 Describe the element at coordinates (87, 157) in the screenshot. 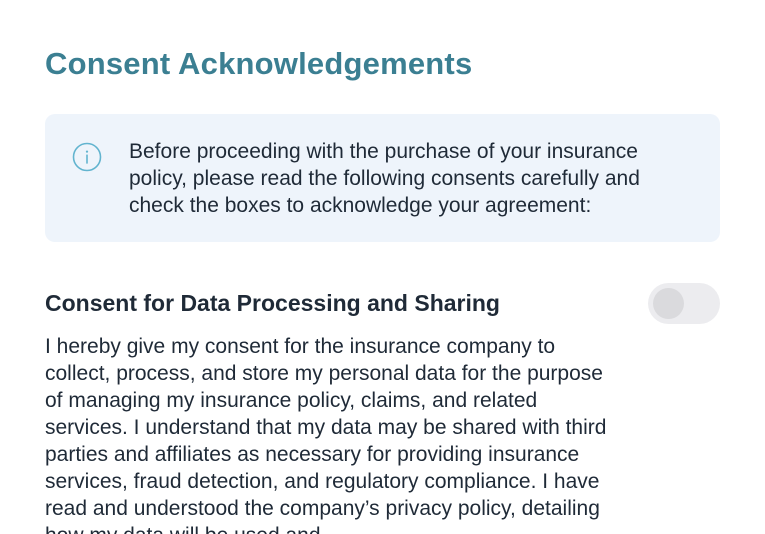

I see `info-icon` at that location.